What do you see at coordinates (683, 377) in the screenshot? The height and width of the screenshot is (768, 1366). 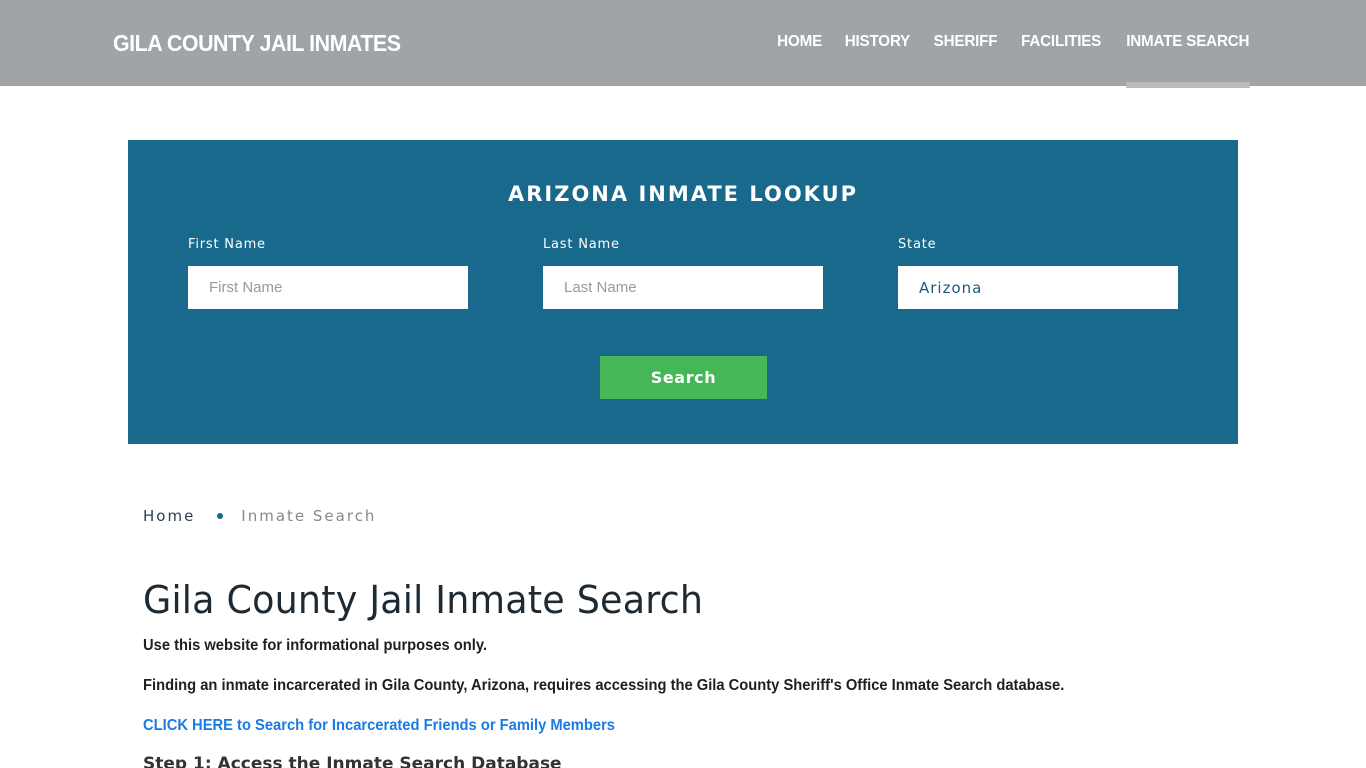 I see `search-button: Search` at bounding box center [683, 377].